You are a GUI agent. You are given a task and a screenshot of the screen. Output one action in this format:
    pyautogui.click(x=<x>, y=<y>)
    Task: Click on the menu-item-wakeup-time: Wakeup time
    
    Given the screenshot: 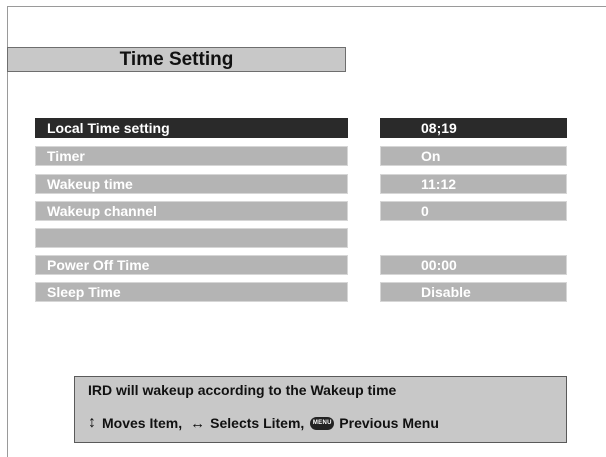 What is the action you would take?
    pyautogui.click(x=191, y=184)
    